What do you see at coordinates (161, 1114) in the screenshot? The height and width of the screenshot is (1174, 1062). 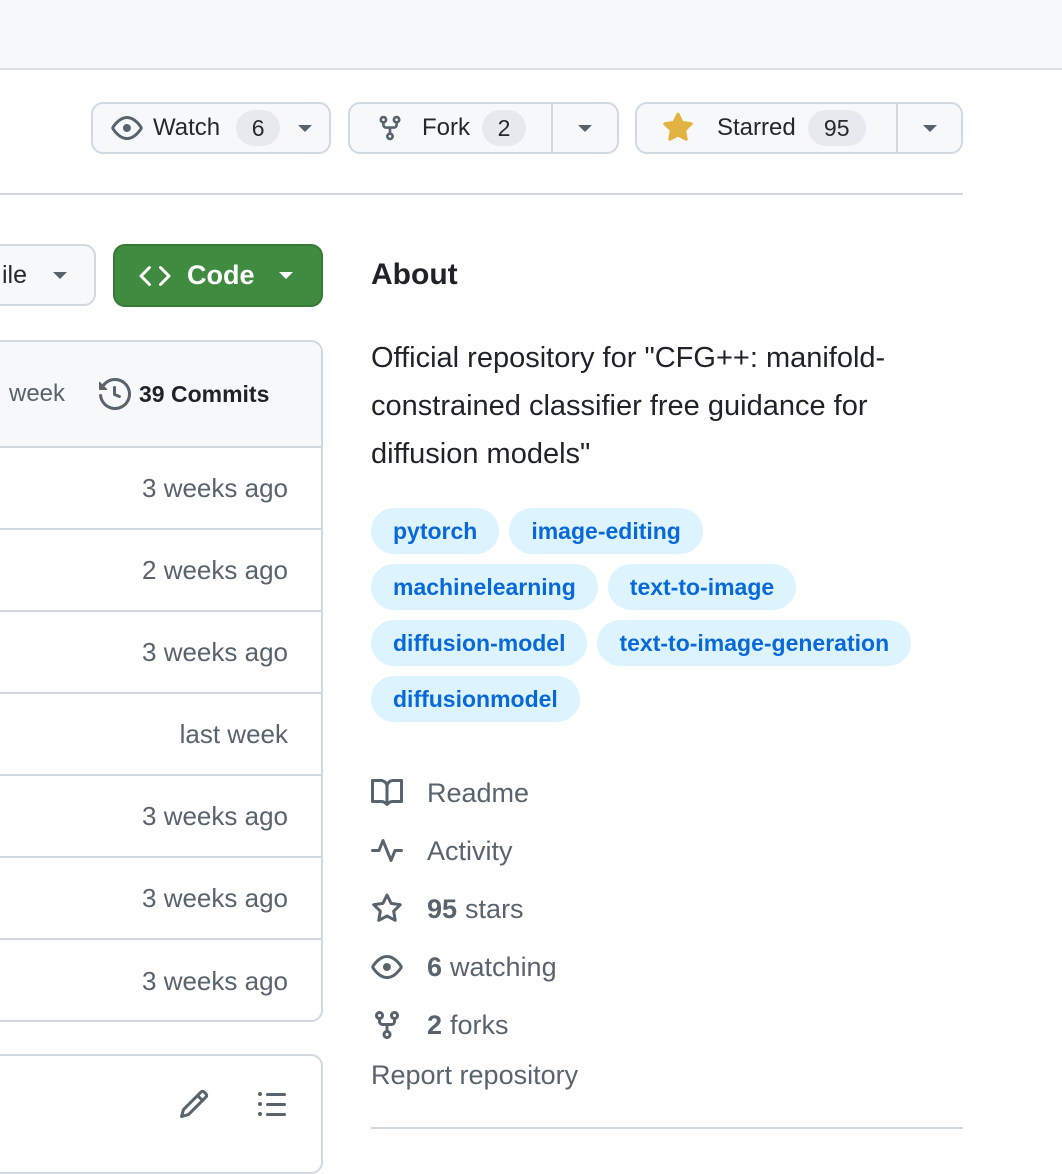 I see `readme-panel` at bounding box center [161, 1114].